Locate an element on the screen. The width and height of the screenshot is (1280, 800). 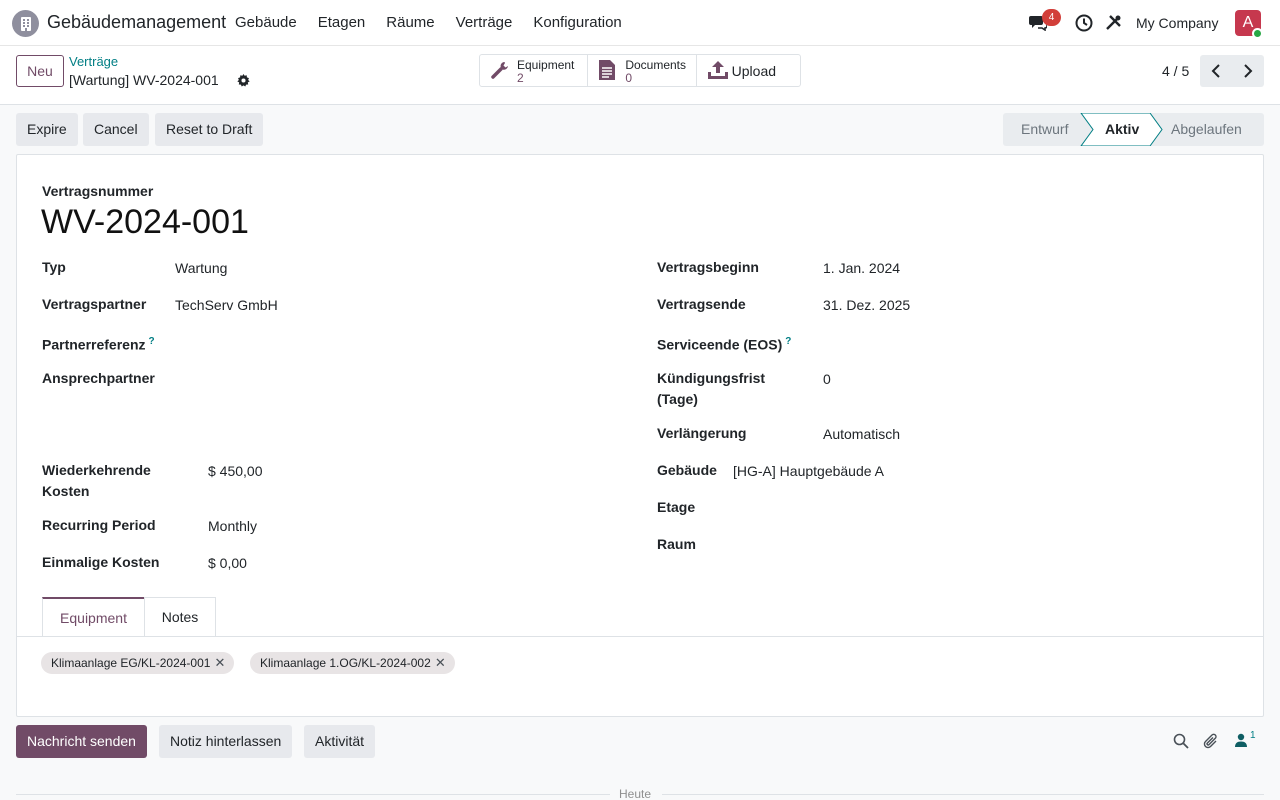
building-value: [HG-A] Hauptgebäude A is located at coordinates (808, 471).